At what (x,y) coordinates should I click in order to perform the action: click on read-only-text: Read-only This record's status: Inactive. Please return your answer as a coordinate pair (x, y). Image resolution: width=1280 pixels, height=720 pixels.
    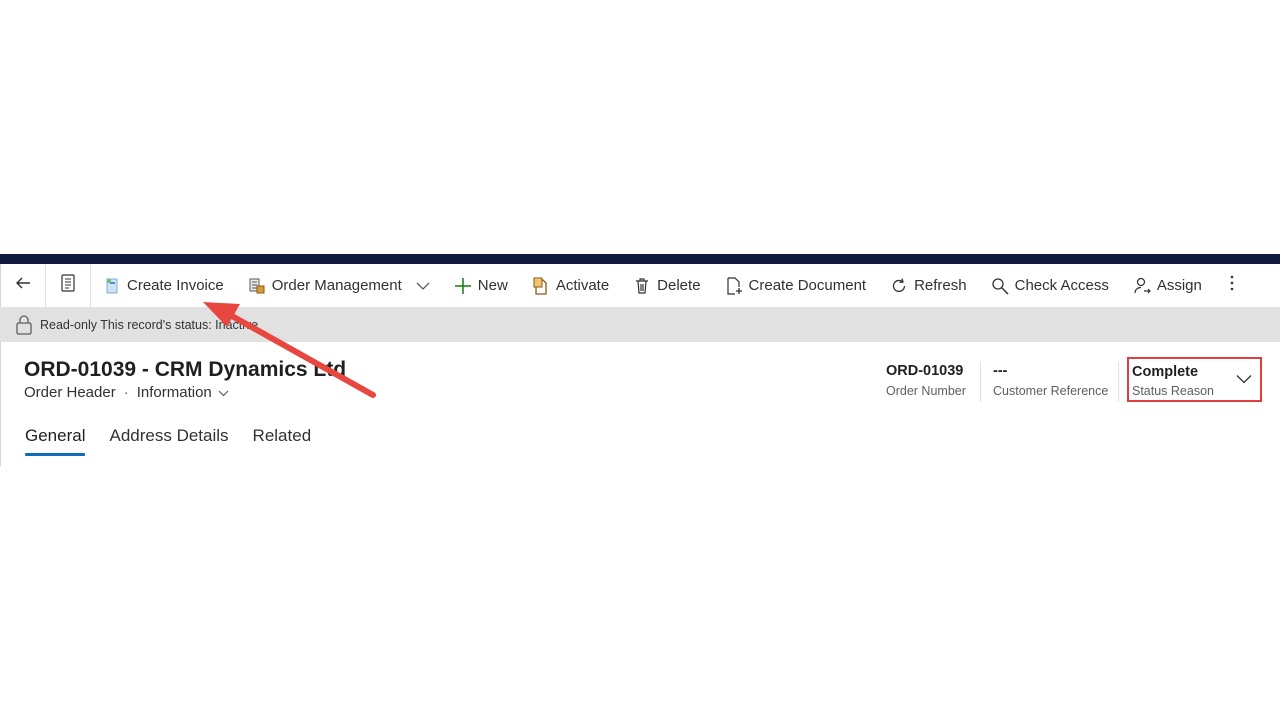
    Looking at the image, I should click on (149, 324).